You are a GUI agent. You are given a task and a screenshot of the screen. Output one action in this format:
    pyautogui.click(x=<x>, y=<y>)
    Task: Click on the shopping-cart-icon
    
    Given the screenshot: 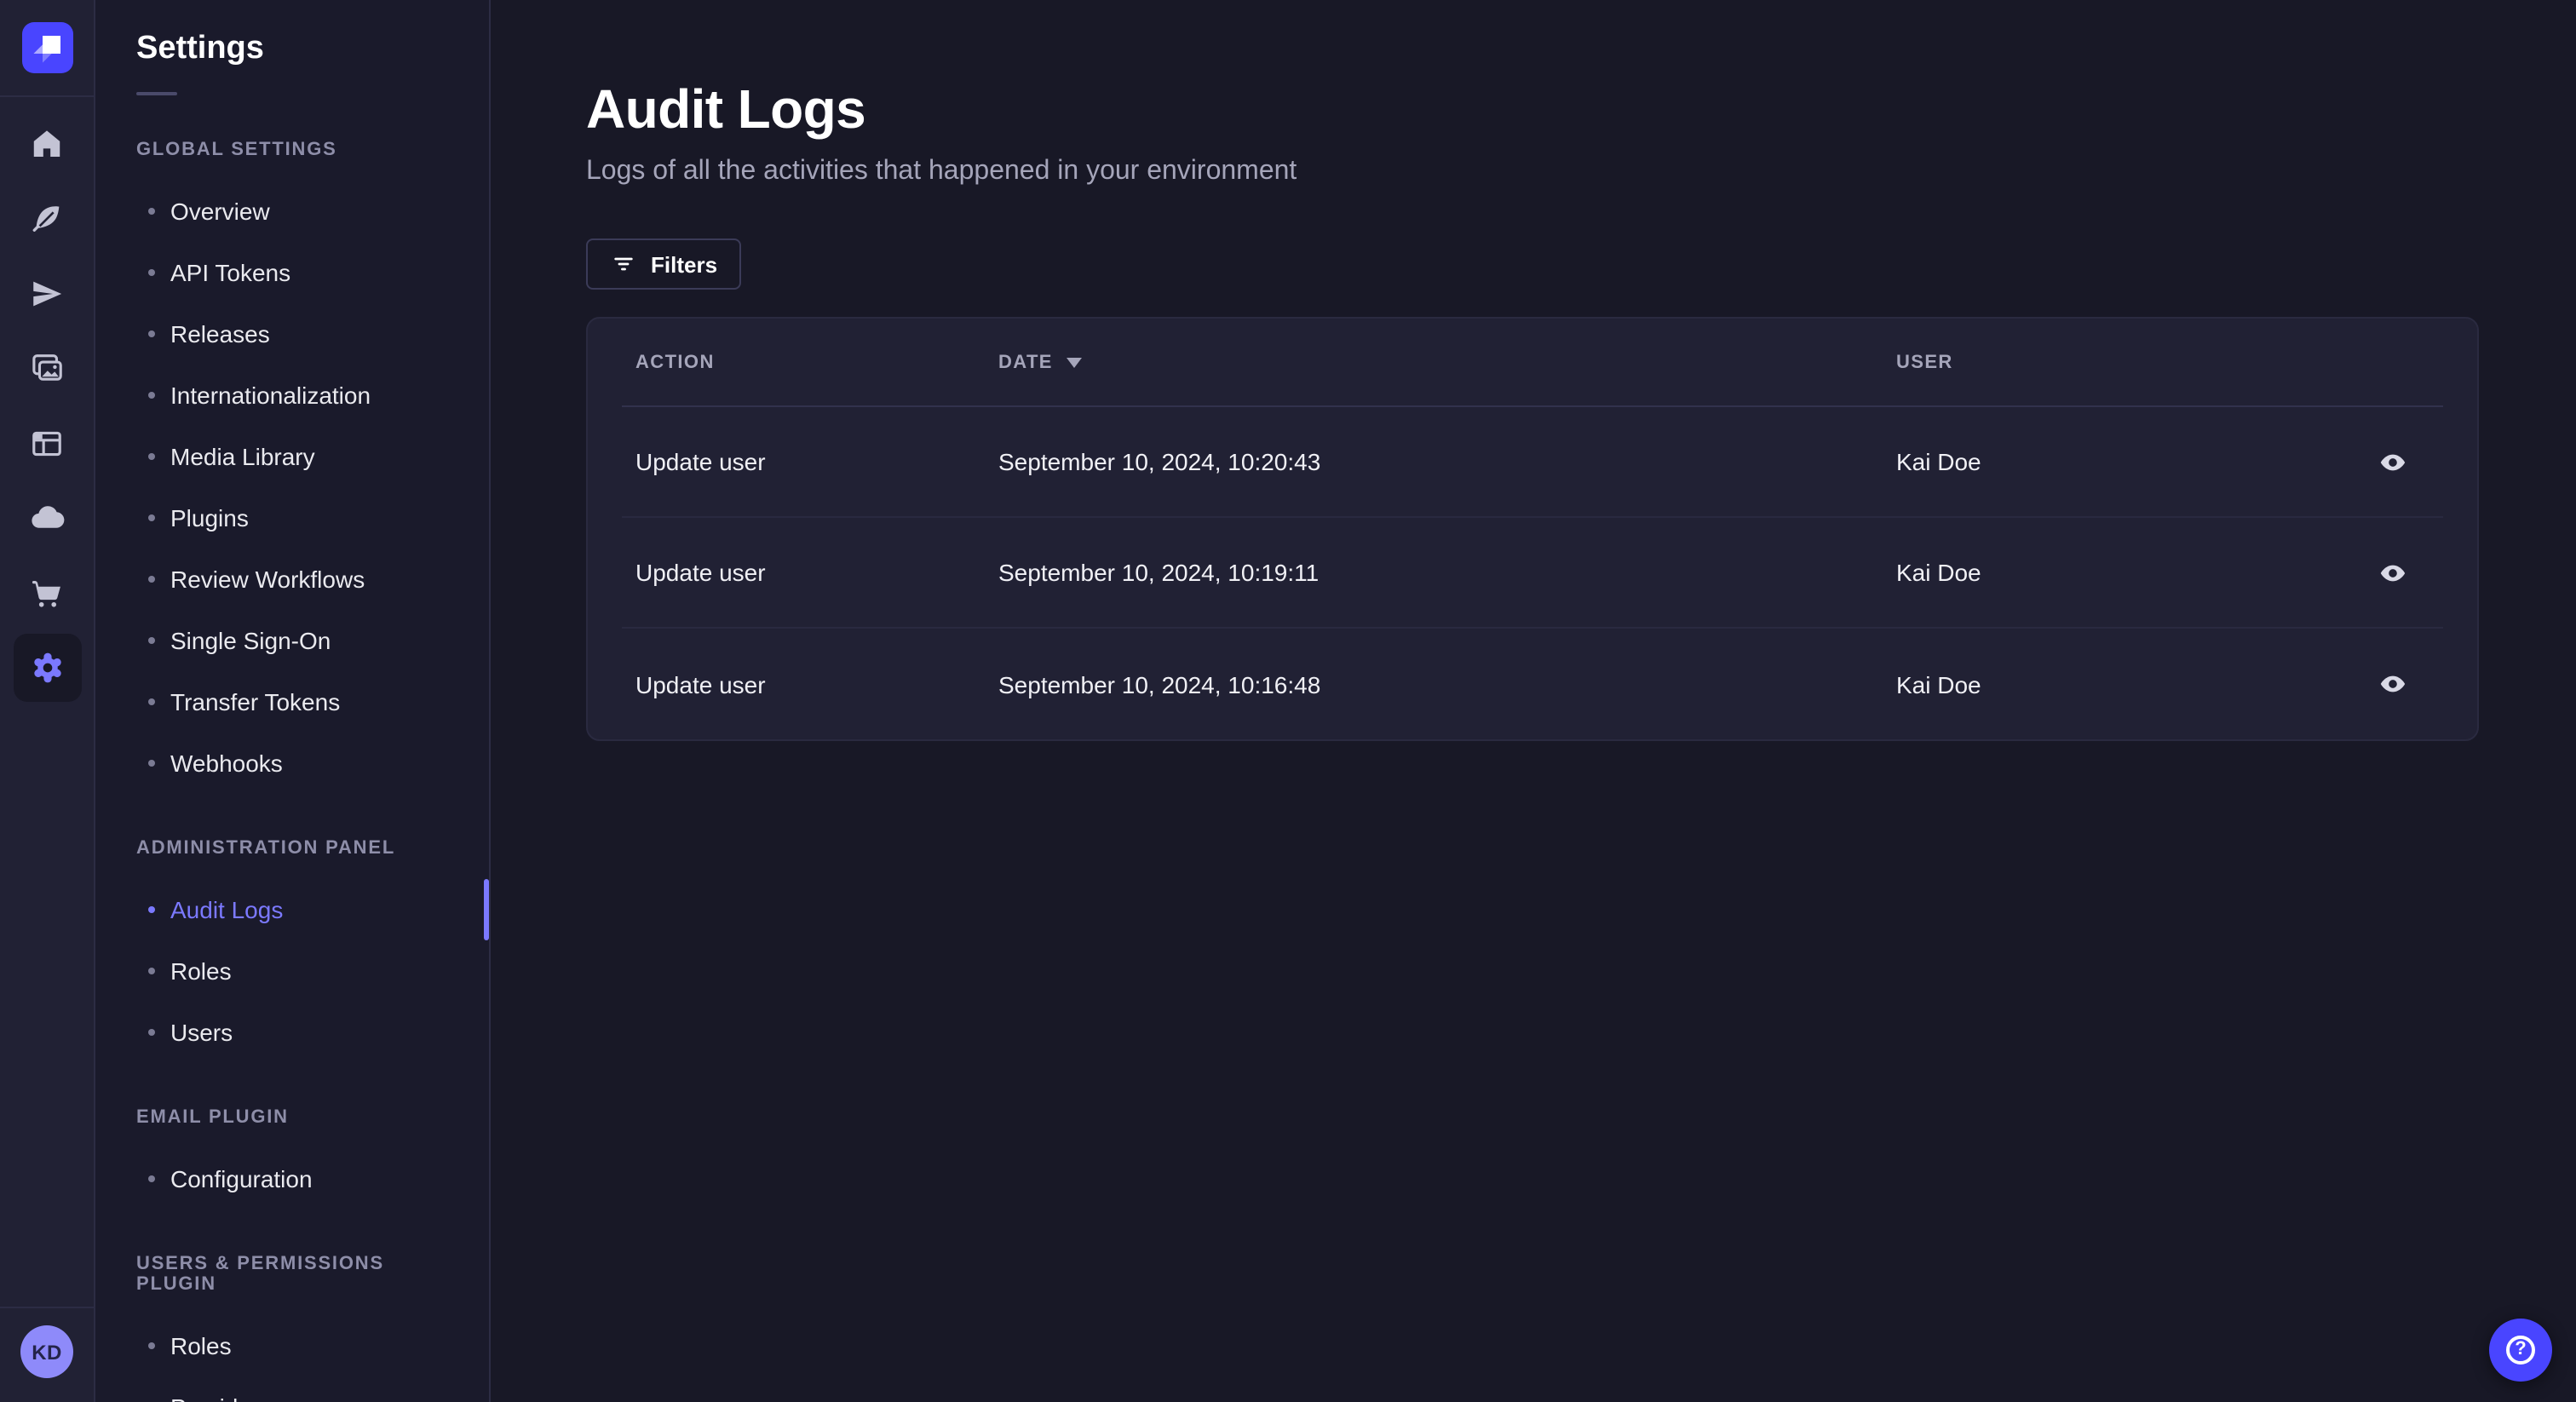 What is the action you would take?
    pyautogui.click(x=46, y=592)
    